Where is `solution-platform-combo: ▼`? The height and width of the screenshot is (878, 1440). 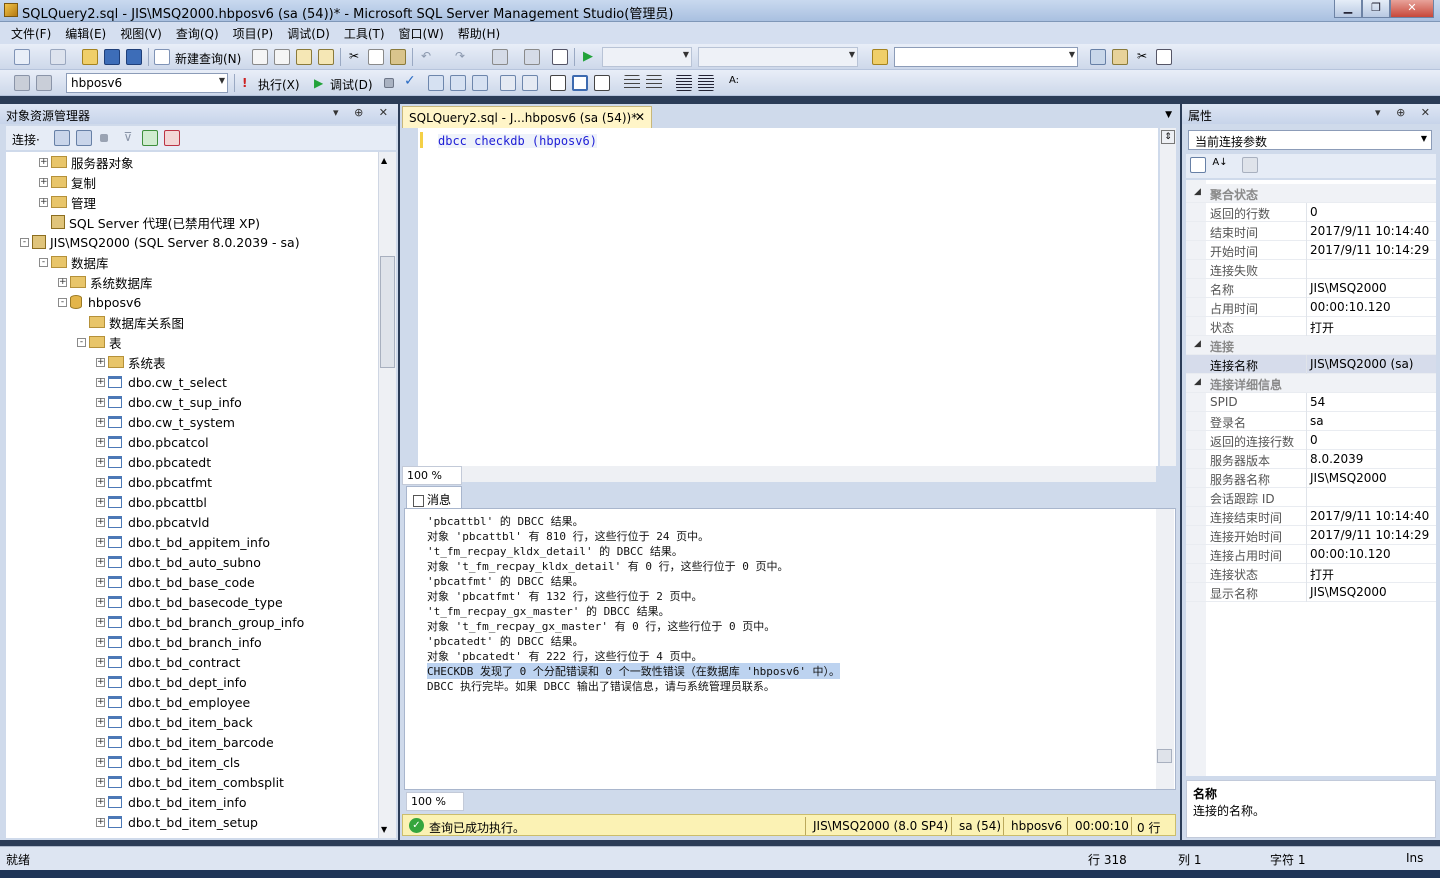 solution-platform-combo: ▼ is located at coordinates (778, 57).